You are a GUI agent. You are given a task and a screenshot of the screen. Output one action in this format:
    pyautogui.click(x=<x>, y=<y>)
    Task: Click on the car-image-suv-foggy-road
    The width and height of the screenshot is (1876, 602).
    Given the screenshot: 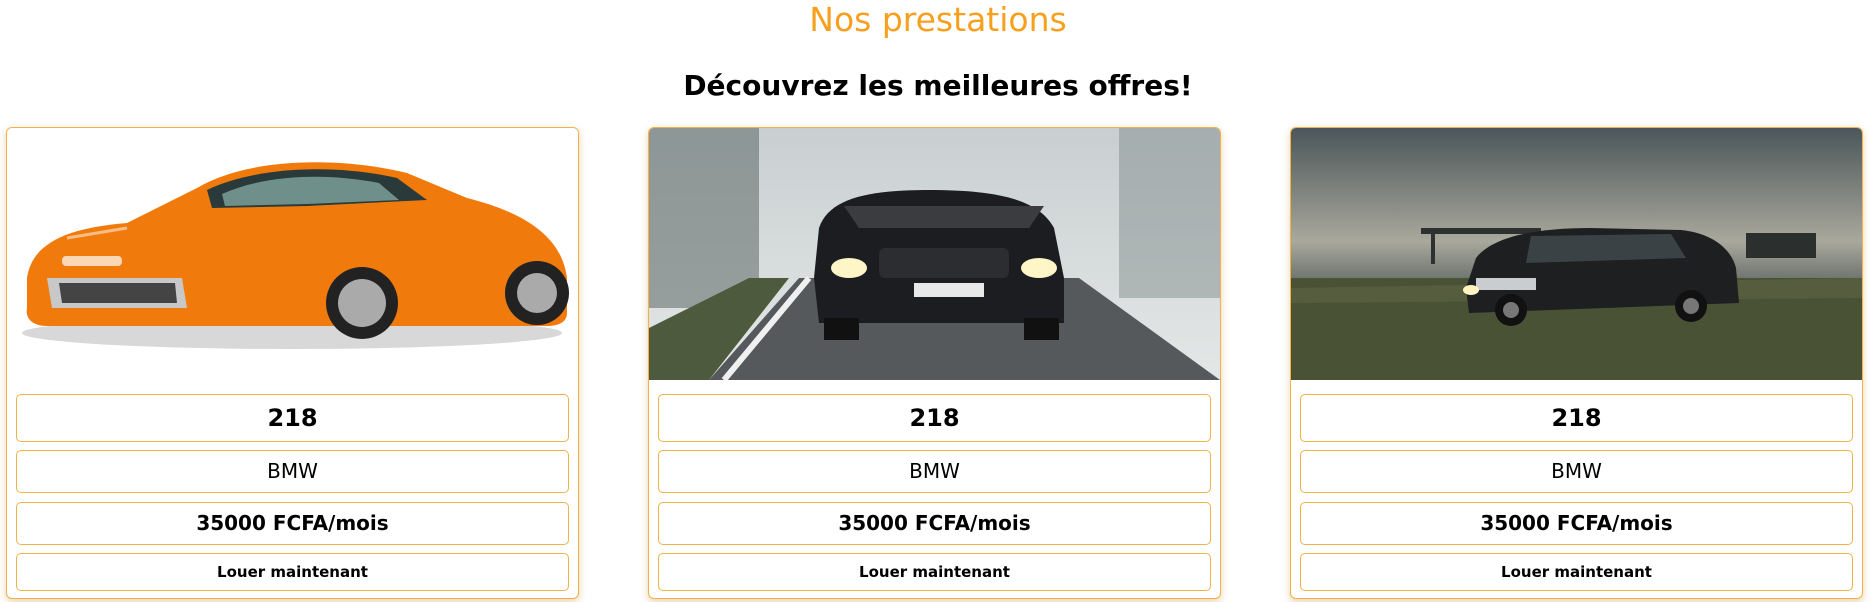 What is the action you would take?
    pyautogui.click(x=934, y=254)
    